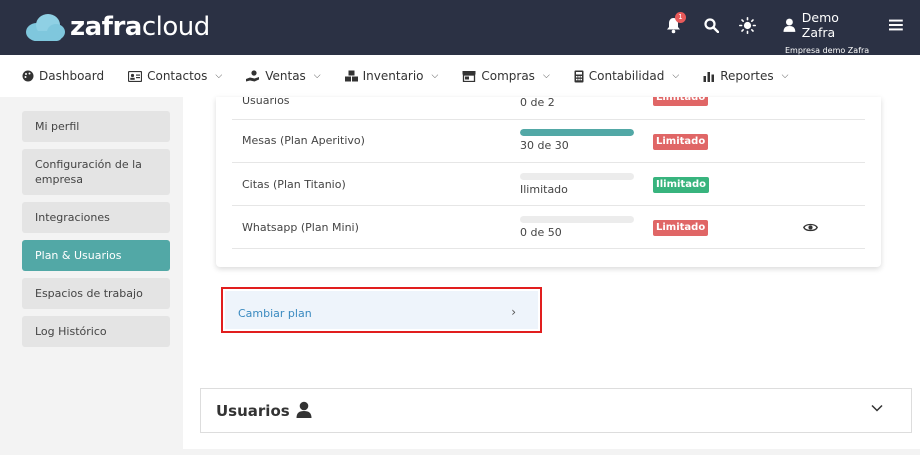 Image resolution: width=920 pixels, height=455 pixels. What do you see at coordinates (541, 232) in the screenshot?
I see `limit-count: 0 de 50` at bounding box center [541, 232].